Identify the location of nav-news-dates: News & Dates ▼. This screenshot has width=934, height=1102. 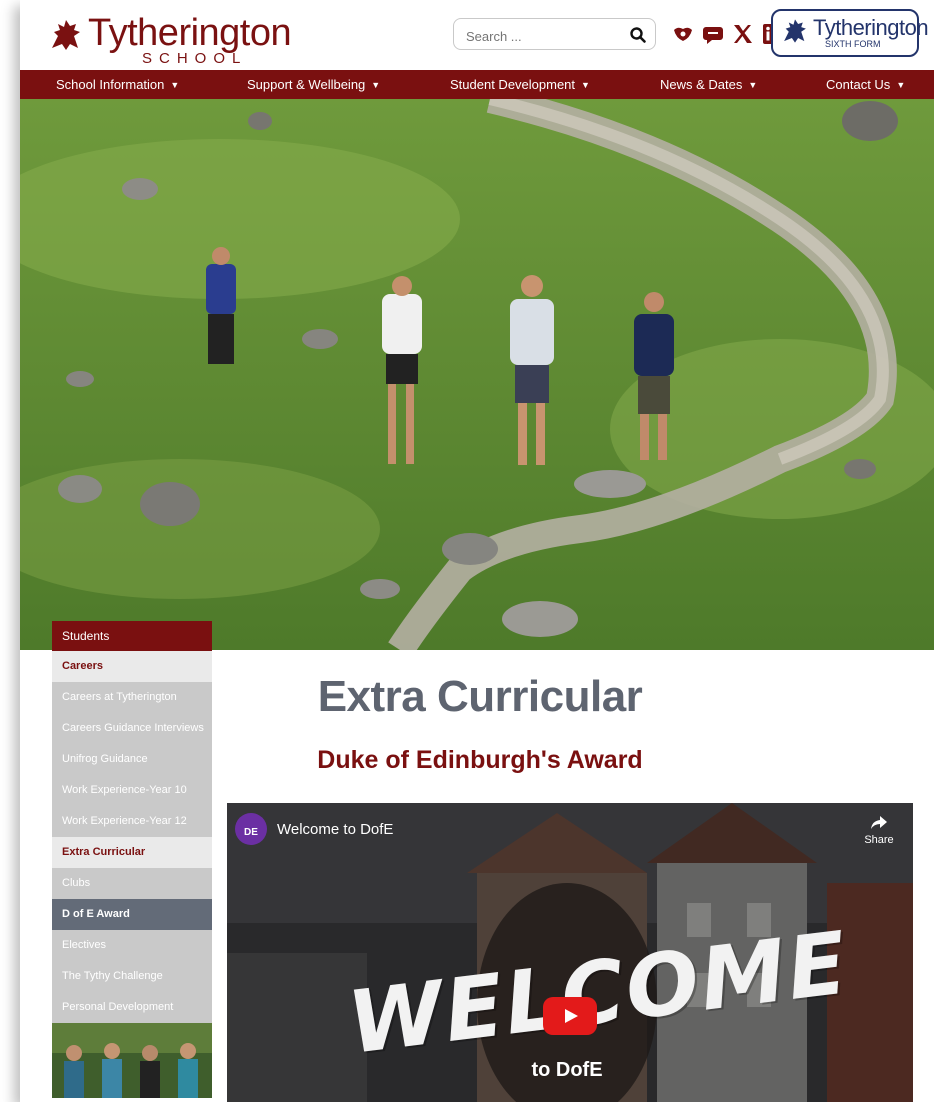
(708, 84).